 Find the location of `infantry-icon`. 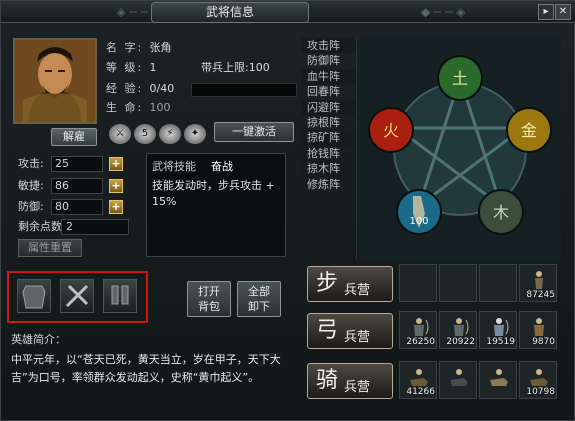

infantry-icon is located at coordinates (539, 280).